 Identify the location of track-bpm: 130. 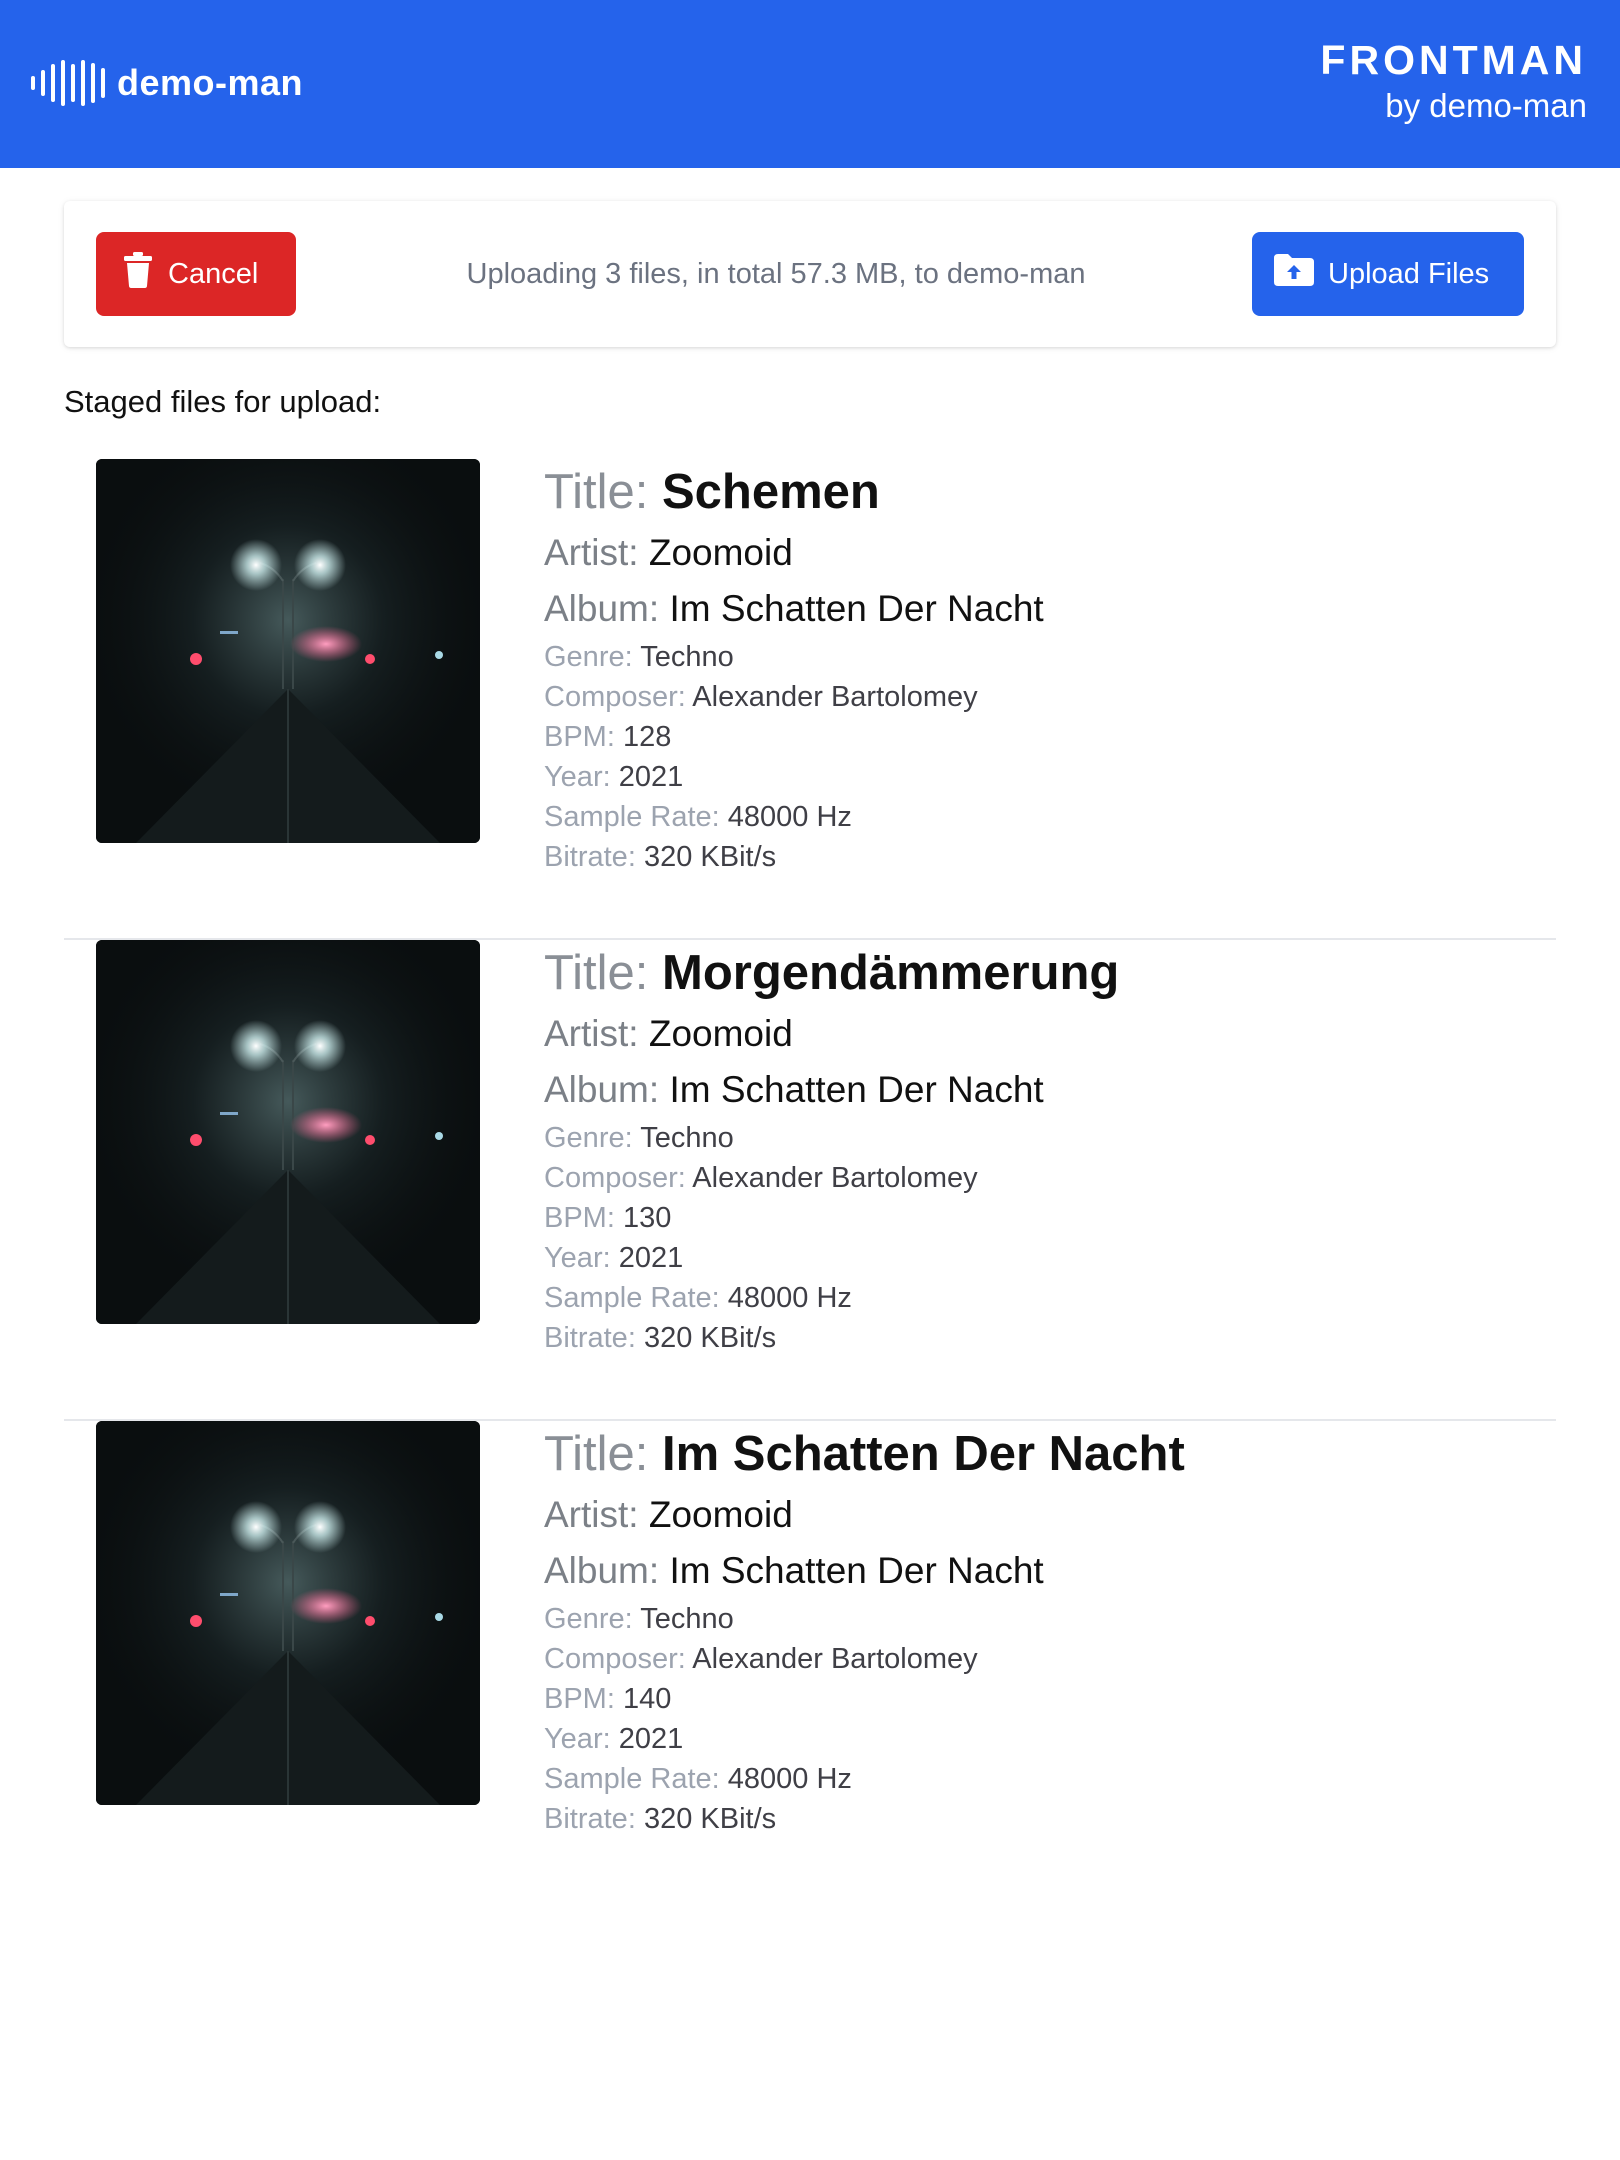
(647, 1218).